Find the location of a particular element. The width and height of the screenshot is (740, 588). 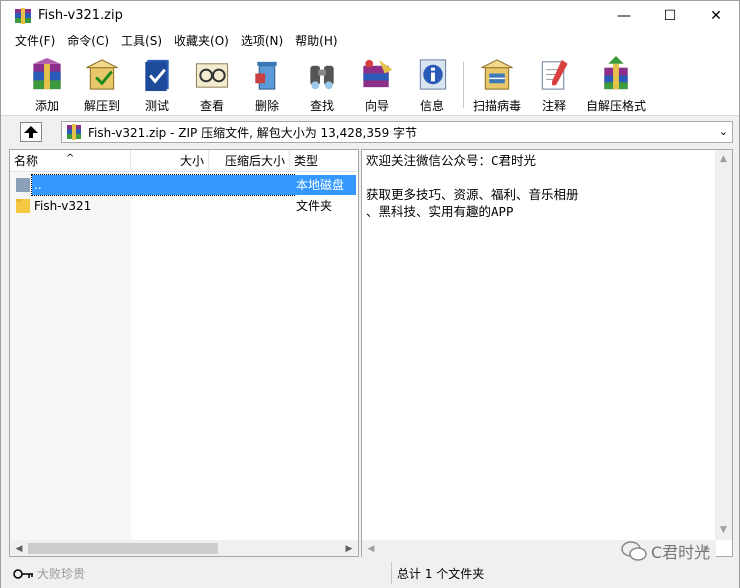

column-header-size: 大小 is located at coordinates (170, 161).